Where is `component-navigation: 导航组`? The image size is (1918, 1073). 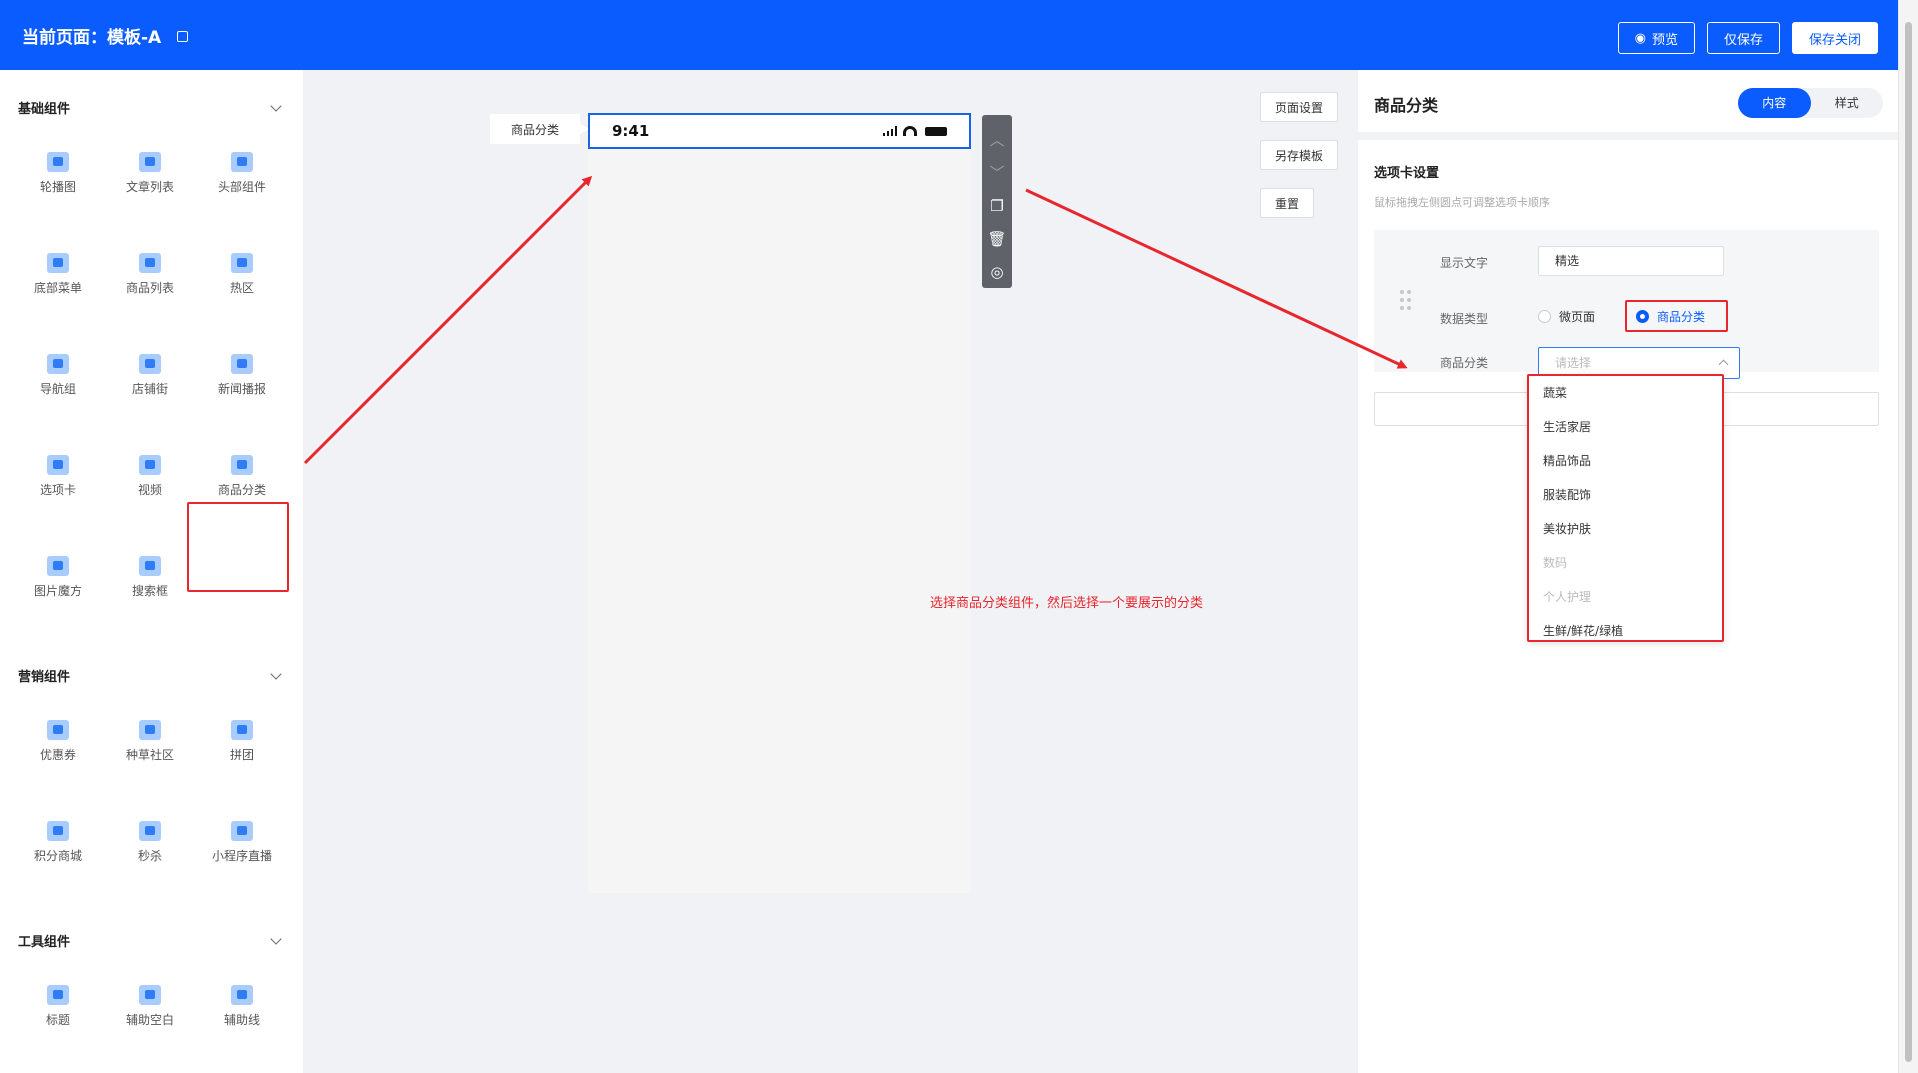
component-navigation: 导航组 is located at coordinates (58, 375).